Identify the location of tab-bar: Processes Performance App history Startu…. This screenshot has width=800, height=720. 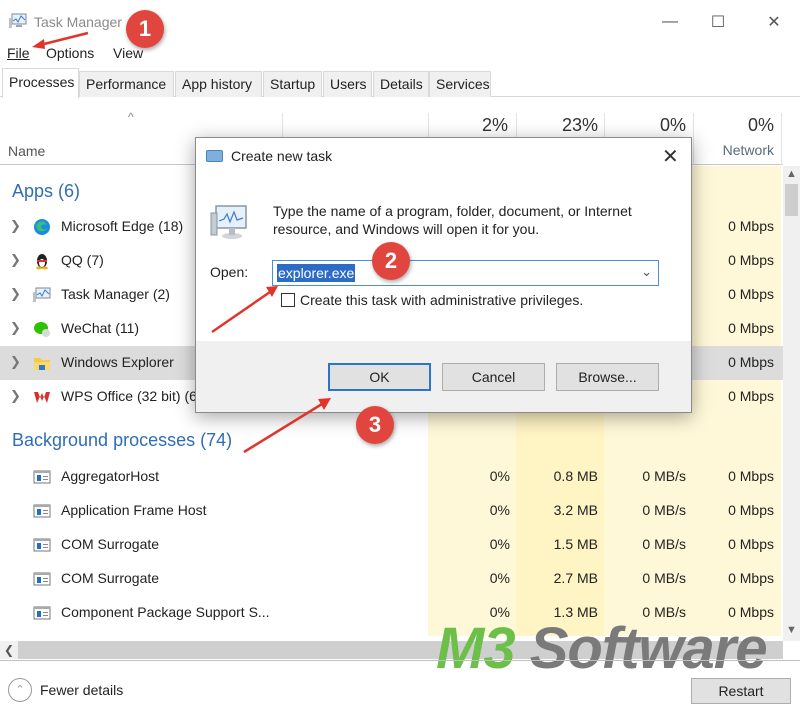
(400, 83).